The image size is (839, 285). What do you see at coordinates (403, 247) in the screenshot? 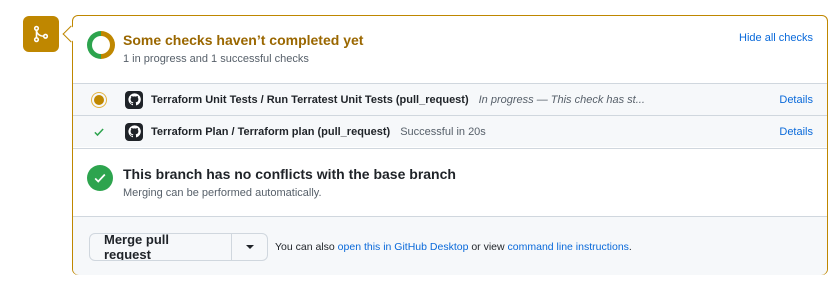
I see `github-desktop-link: open this in GitHub Desktop` at bounding box center [403, 247].